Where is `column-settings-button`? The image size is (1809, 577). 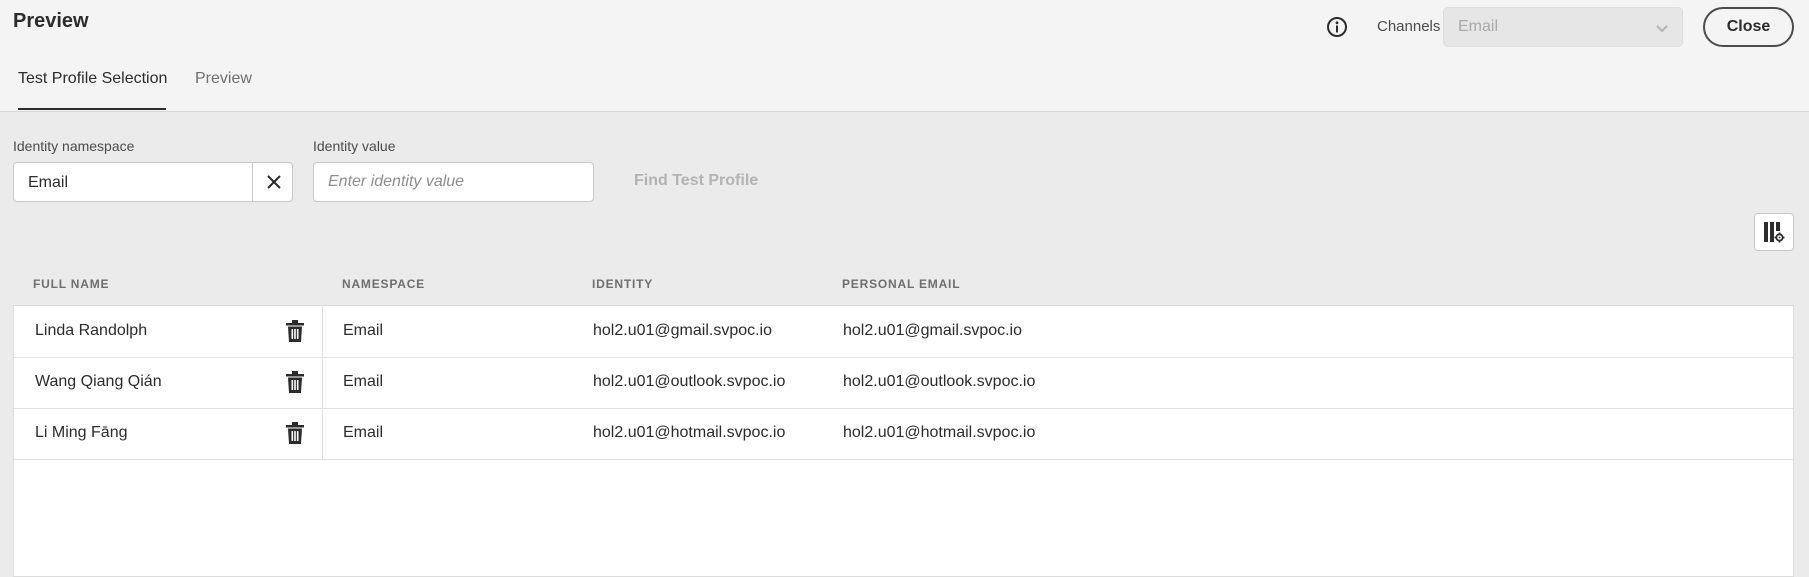 column-settings-button is located at coordinates (1774, 232).